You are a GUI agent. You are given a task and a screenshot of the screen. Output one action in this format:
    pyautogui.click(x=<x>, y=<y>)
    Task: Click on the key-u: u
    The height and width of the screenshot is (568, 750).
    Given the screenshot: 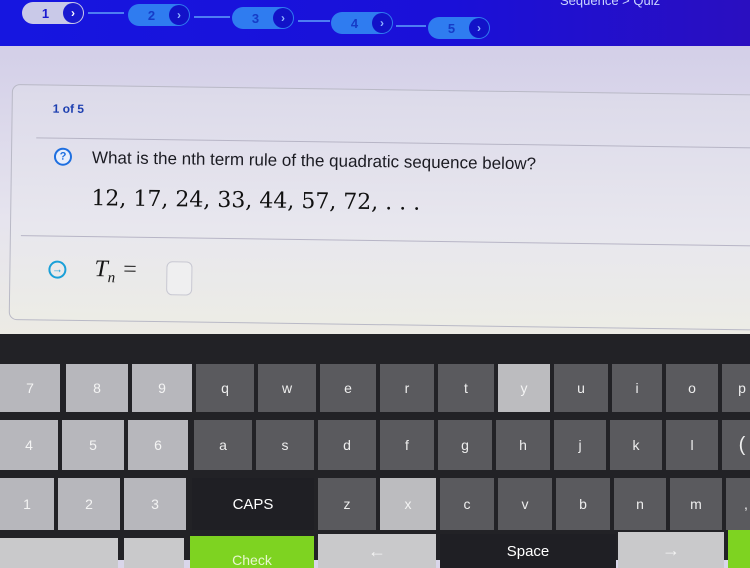 What is the action you would take?
    pyautogui.click(x=581, y=388)
    